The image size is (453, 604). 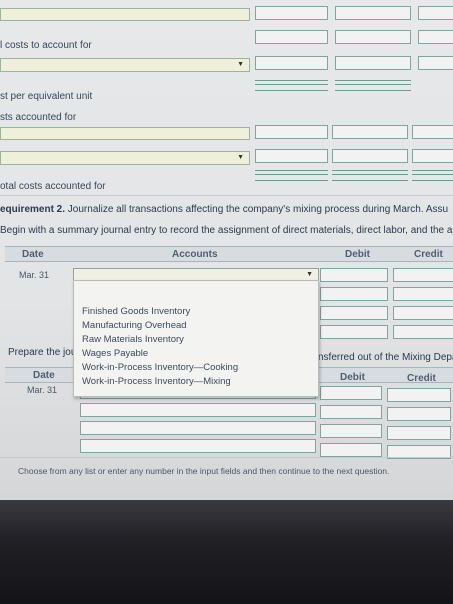 What do you see at coordinates (156, 381) in the screenshot?
I see `menu-item-wip-mixing: Work-in-Process Inventory—Mixing` at bounding box center [156, 381].